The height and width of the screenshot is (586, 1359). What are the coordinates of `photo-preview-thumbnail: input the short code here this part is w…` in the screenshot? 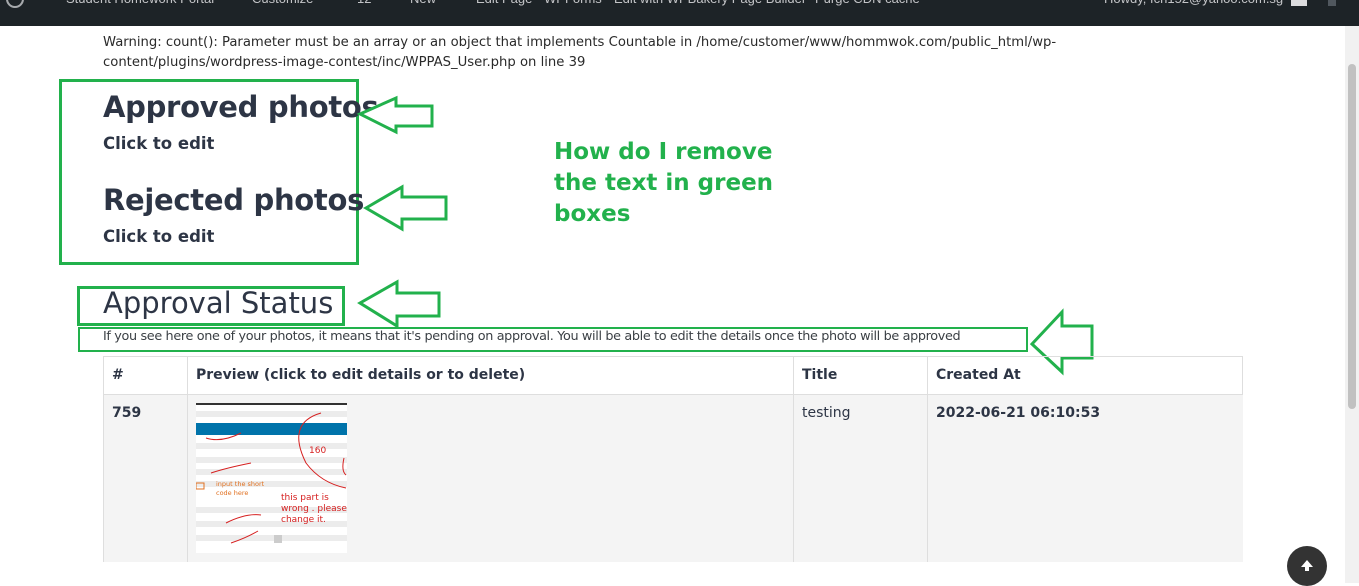 It's located at (271, 478).